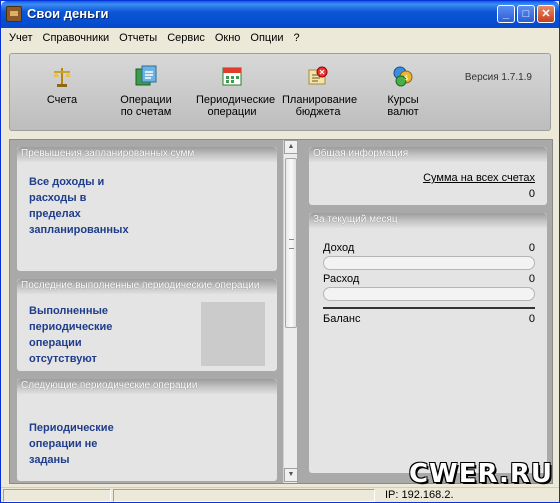  What do you see at coordinates (429, 319) in the screenshot?
I see `balance-row: Баланс 0` at bounding box center [429, 319].